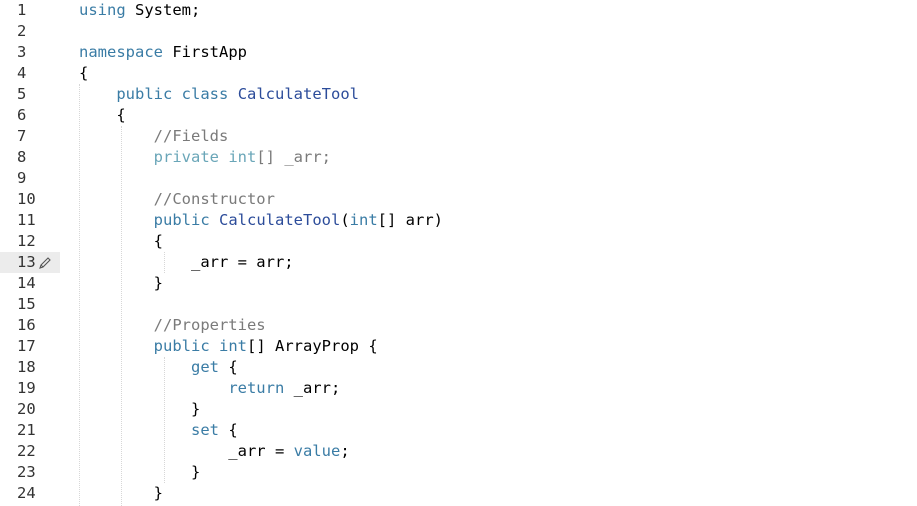 This screenshot has height=506, width=917. I want to click on code-token: [] arr), so click(410, 220).